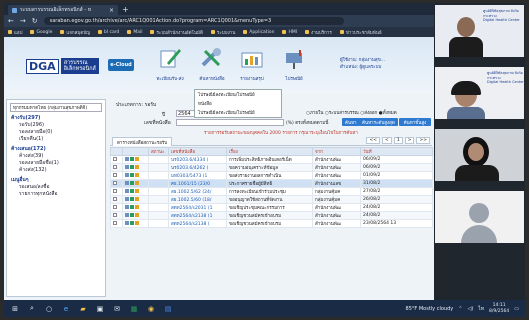  Describe the element at coordinates (100, 309) in the screenshot. I see `store-icon: ▣` at that location.